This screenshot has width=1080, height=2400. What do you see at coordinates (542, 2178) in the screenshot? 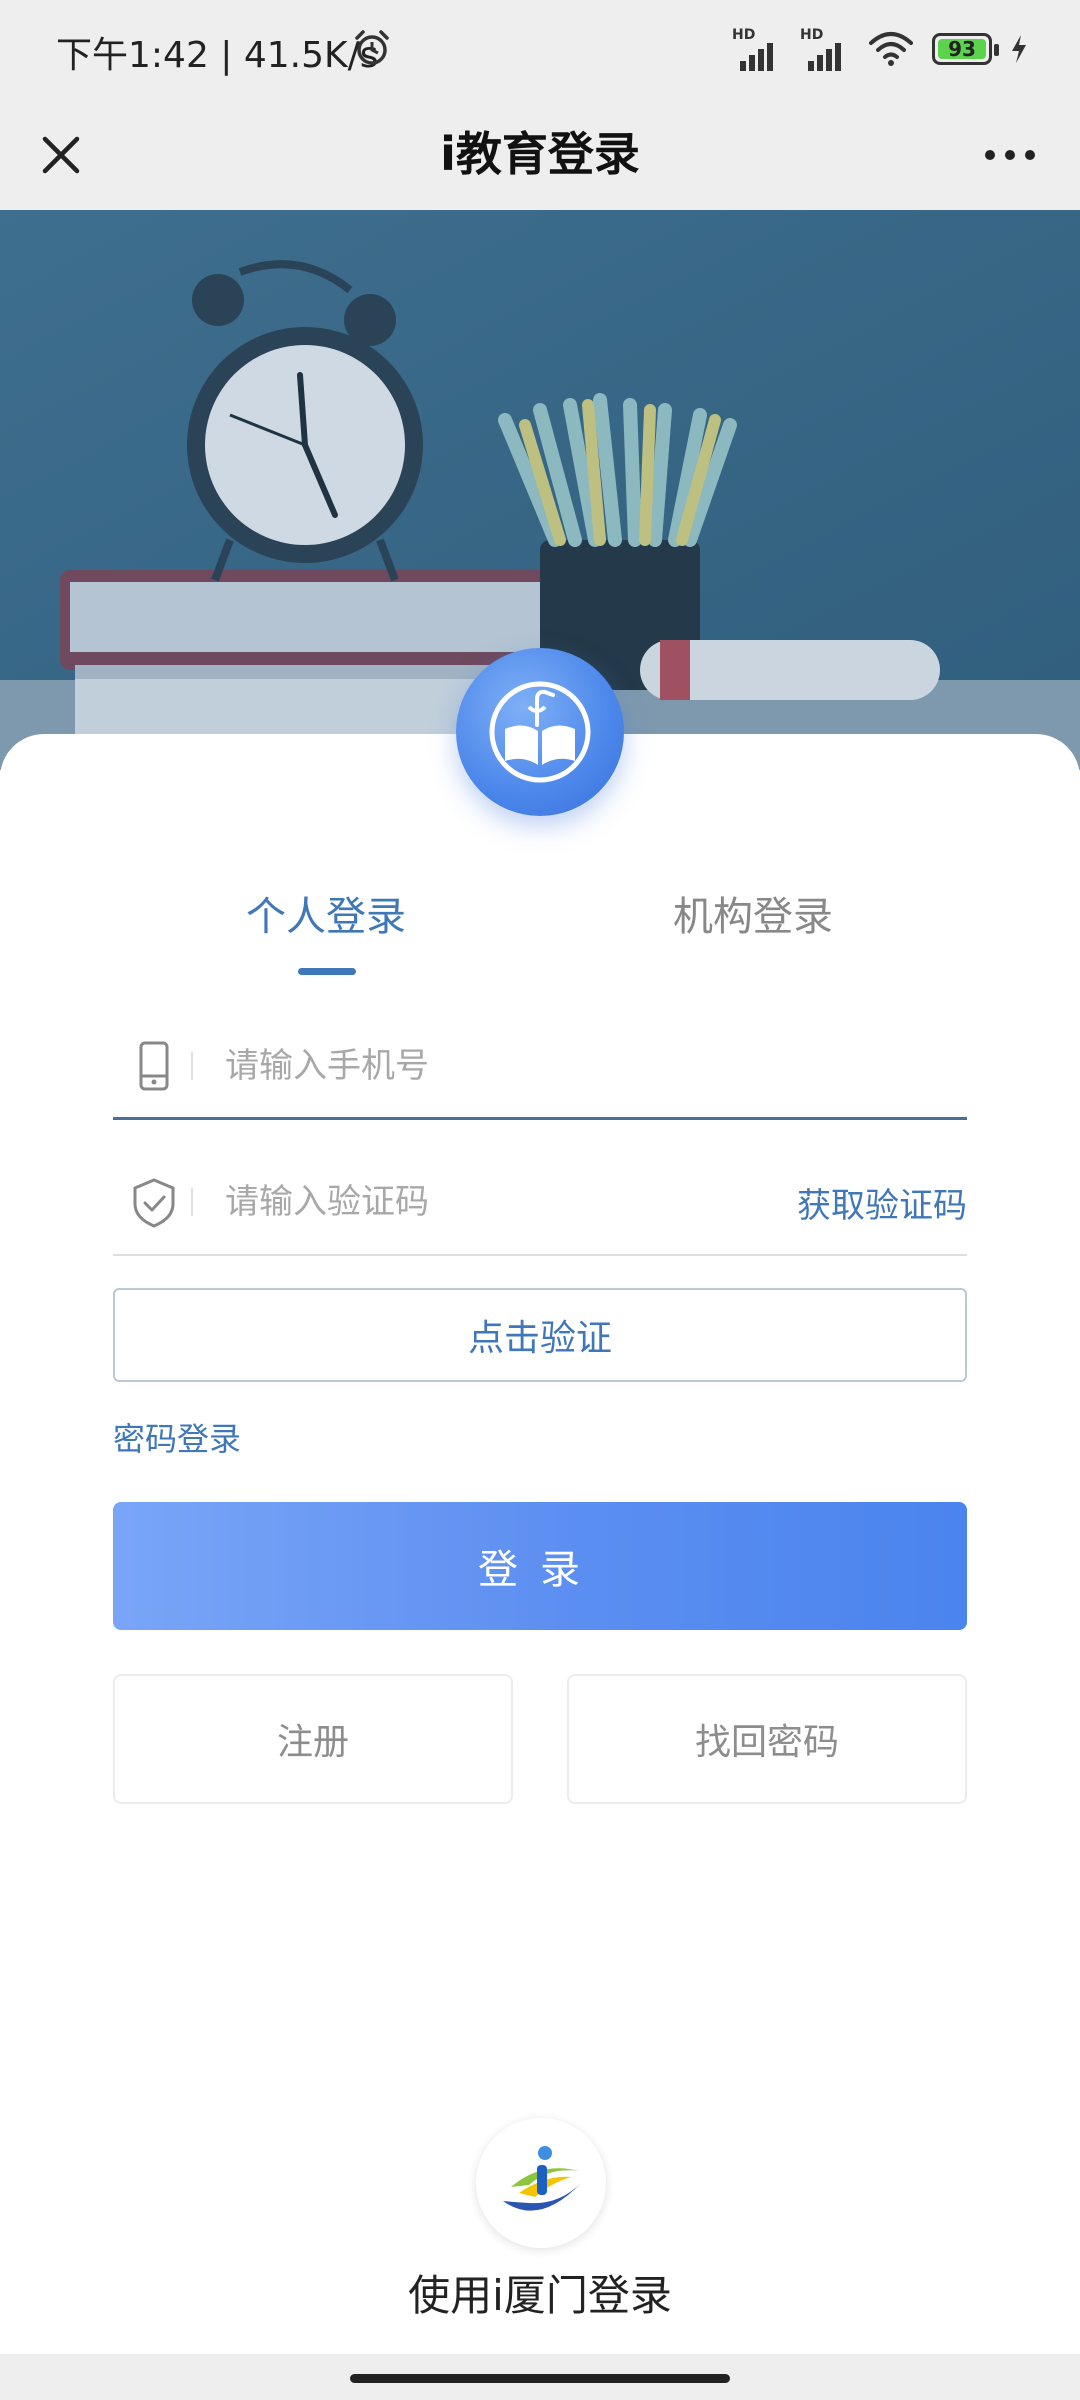
I see `ixiamen-logo-icon` at bounding box center [542, 2178].